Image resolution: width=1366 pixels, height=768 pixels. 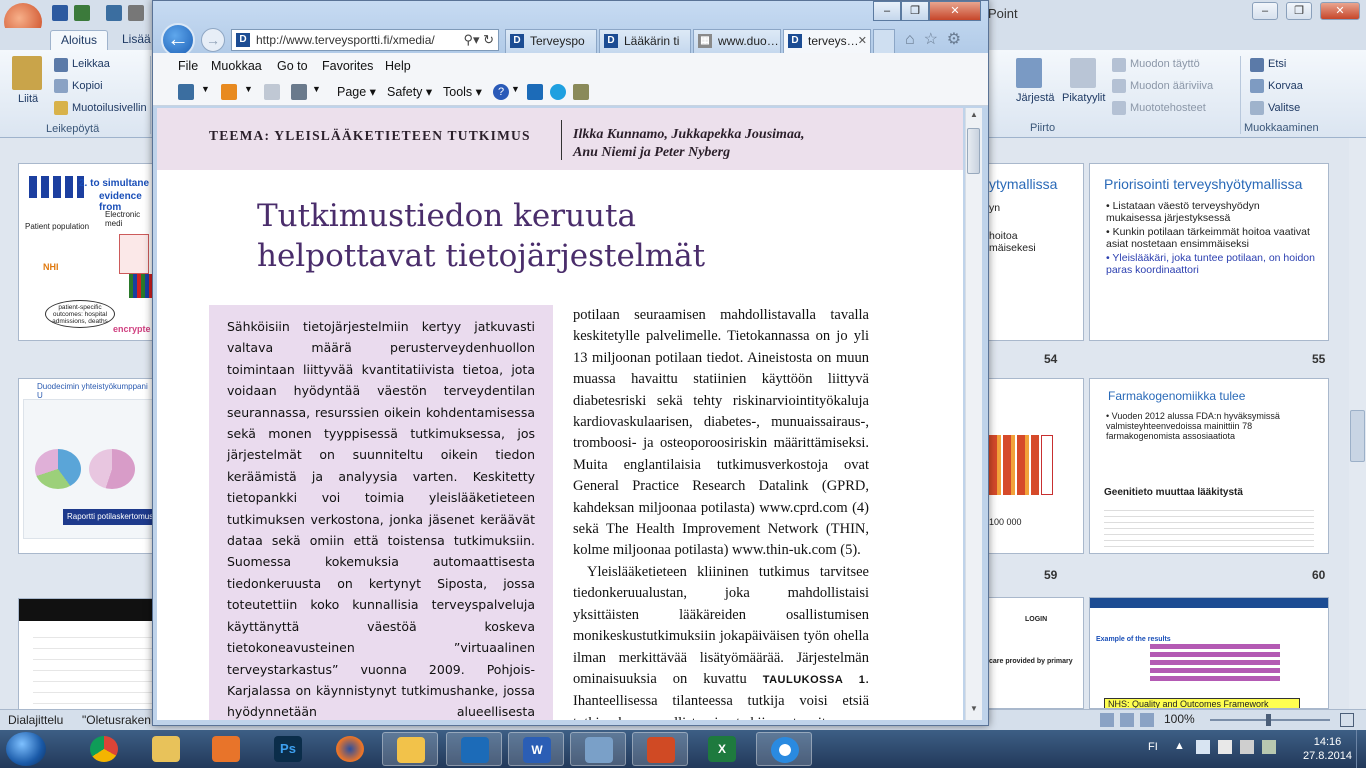 I want to click on browser-tab: D Lääkärin ti, so click(x=645, y=41).